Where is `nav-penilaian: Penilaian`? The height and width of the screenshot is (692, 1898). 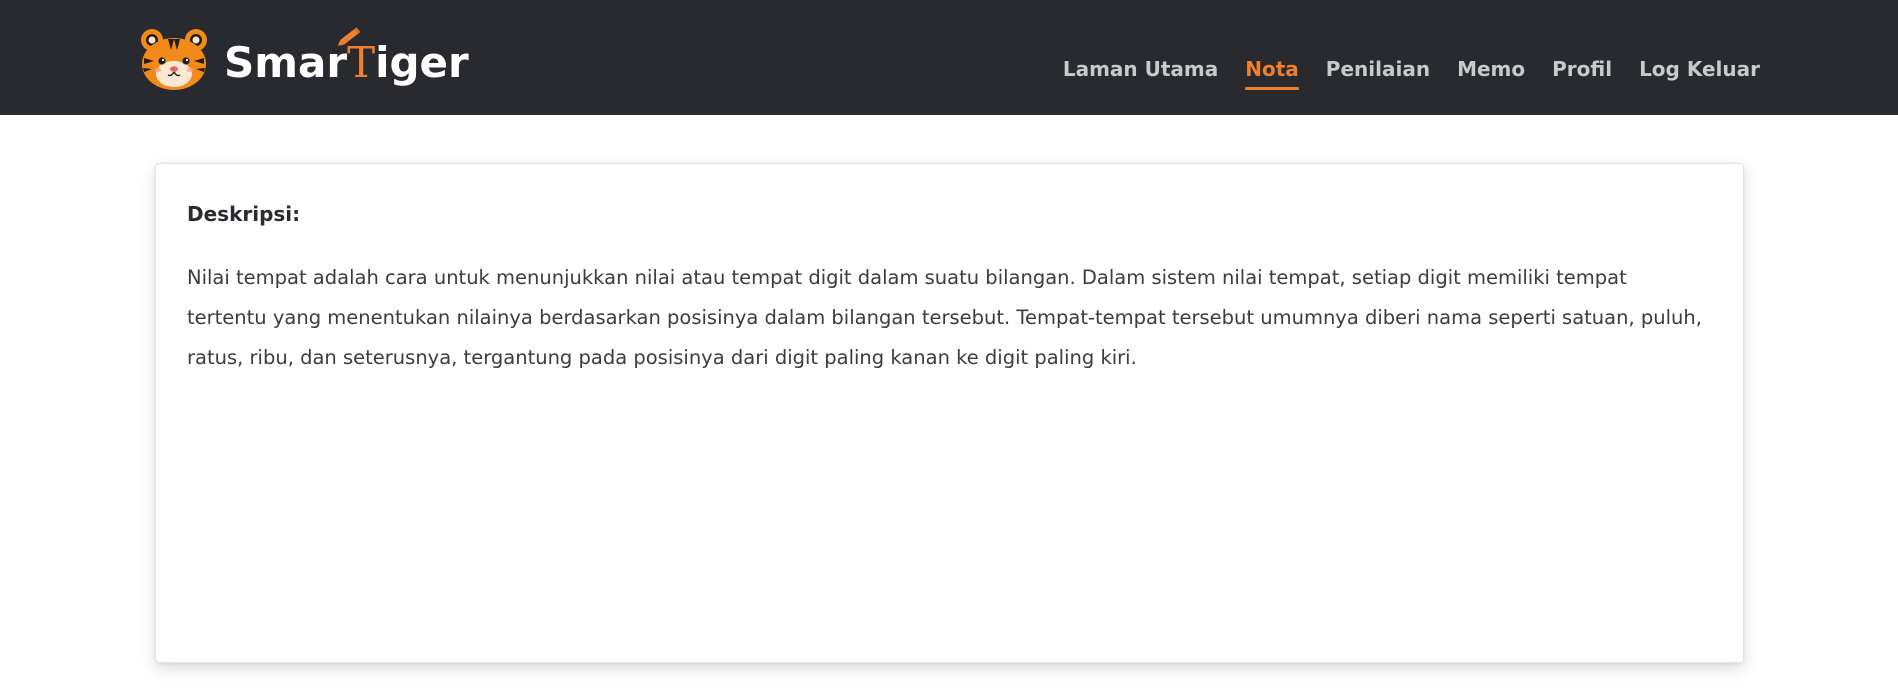
nav-penilaian: Penilaian is located at coordinates (1378, 69).